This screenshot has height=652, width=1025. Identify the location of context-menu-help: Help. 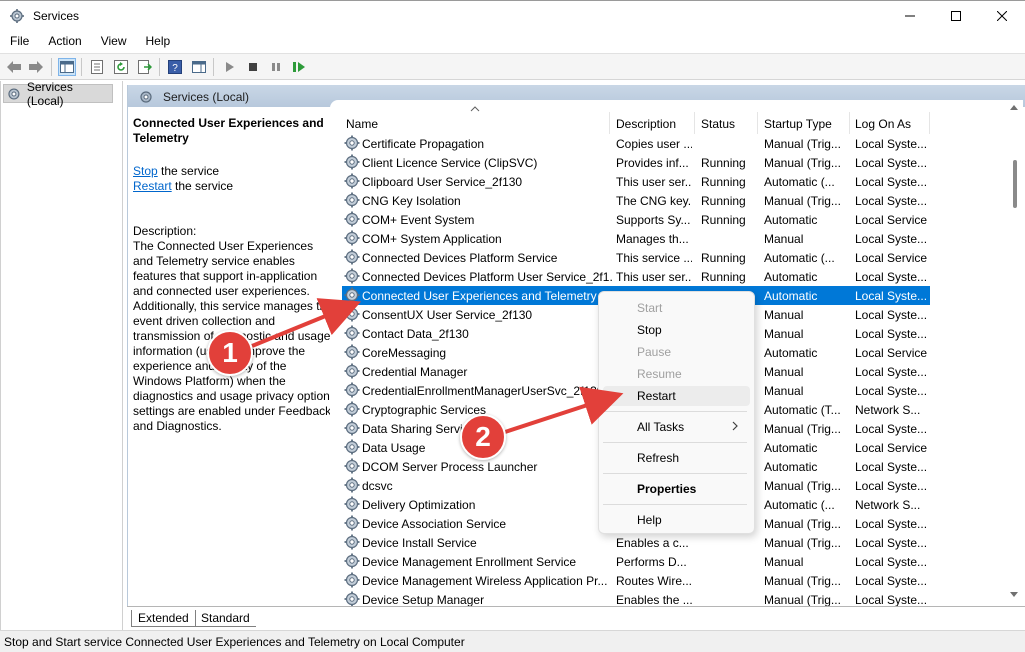
(676, 520).